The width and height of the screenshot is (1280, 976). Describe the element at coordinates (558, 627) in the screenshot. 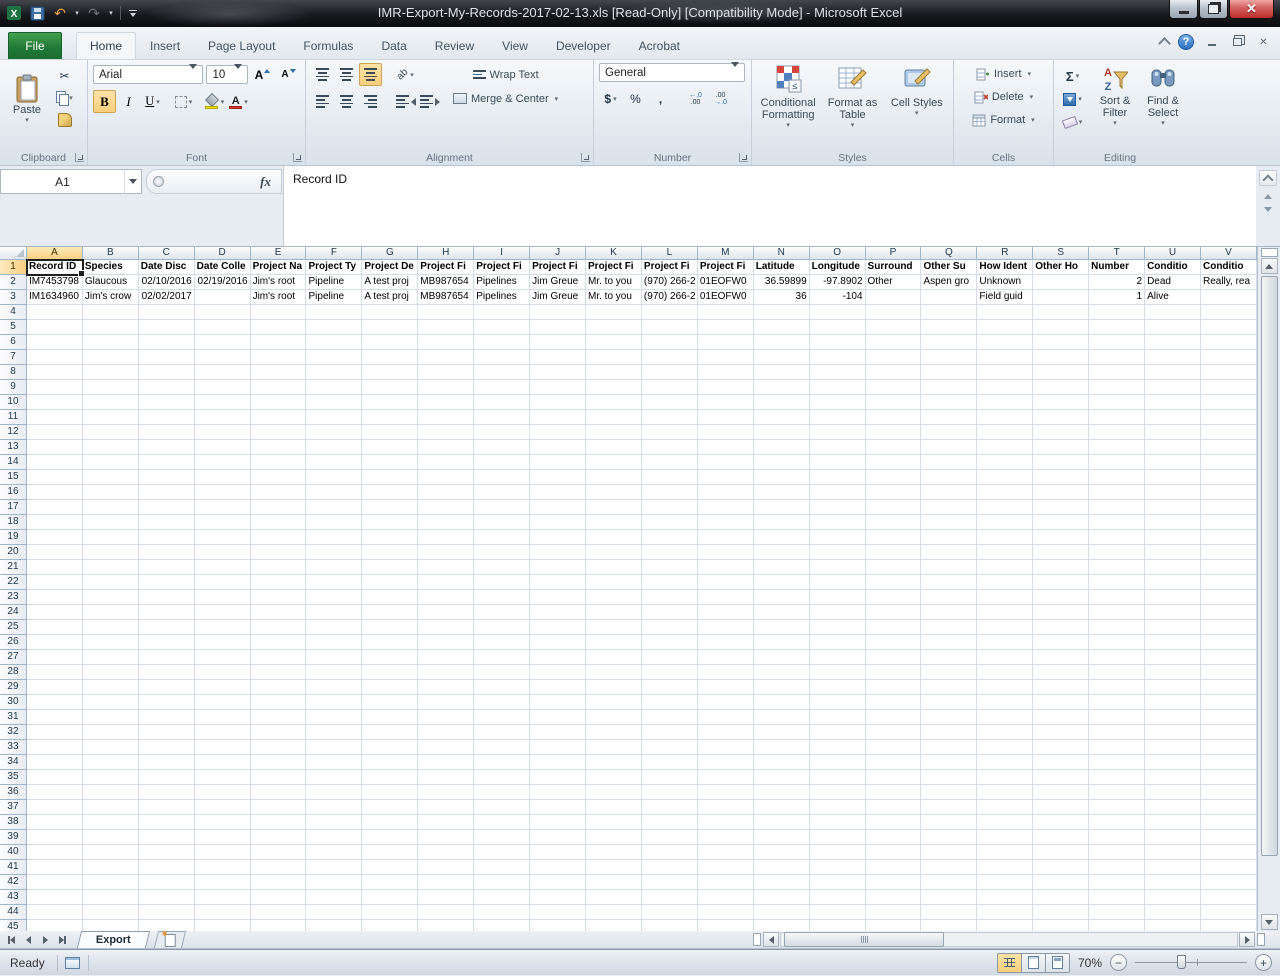

I see `cell-J25` at that location.